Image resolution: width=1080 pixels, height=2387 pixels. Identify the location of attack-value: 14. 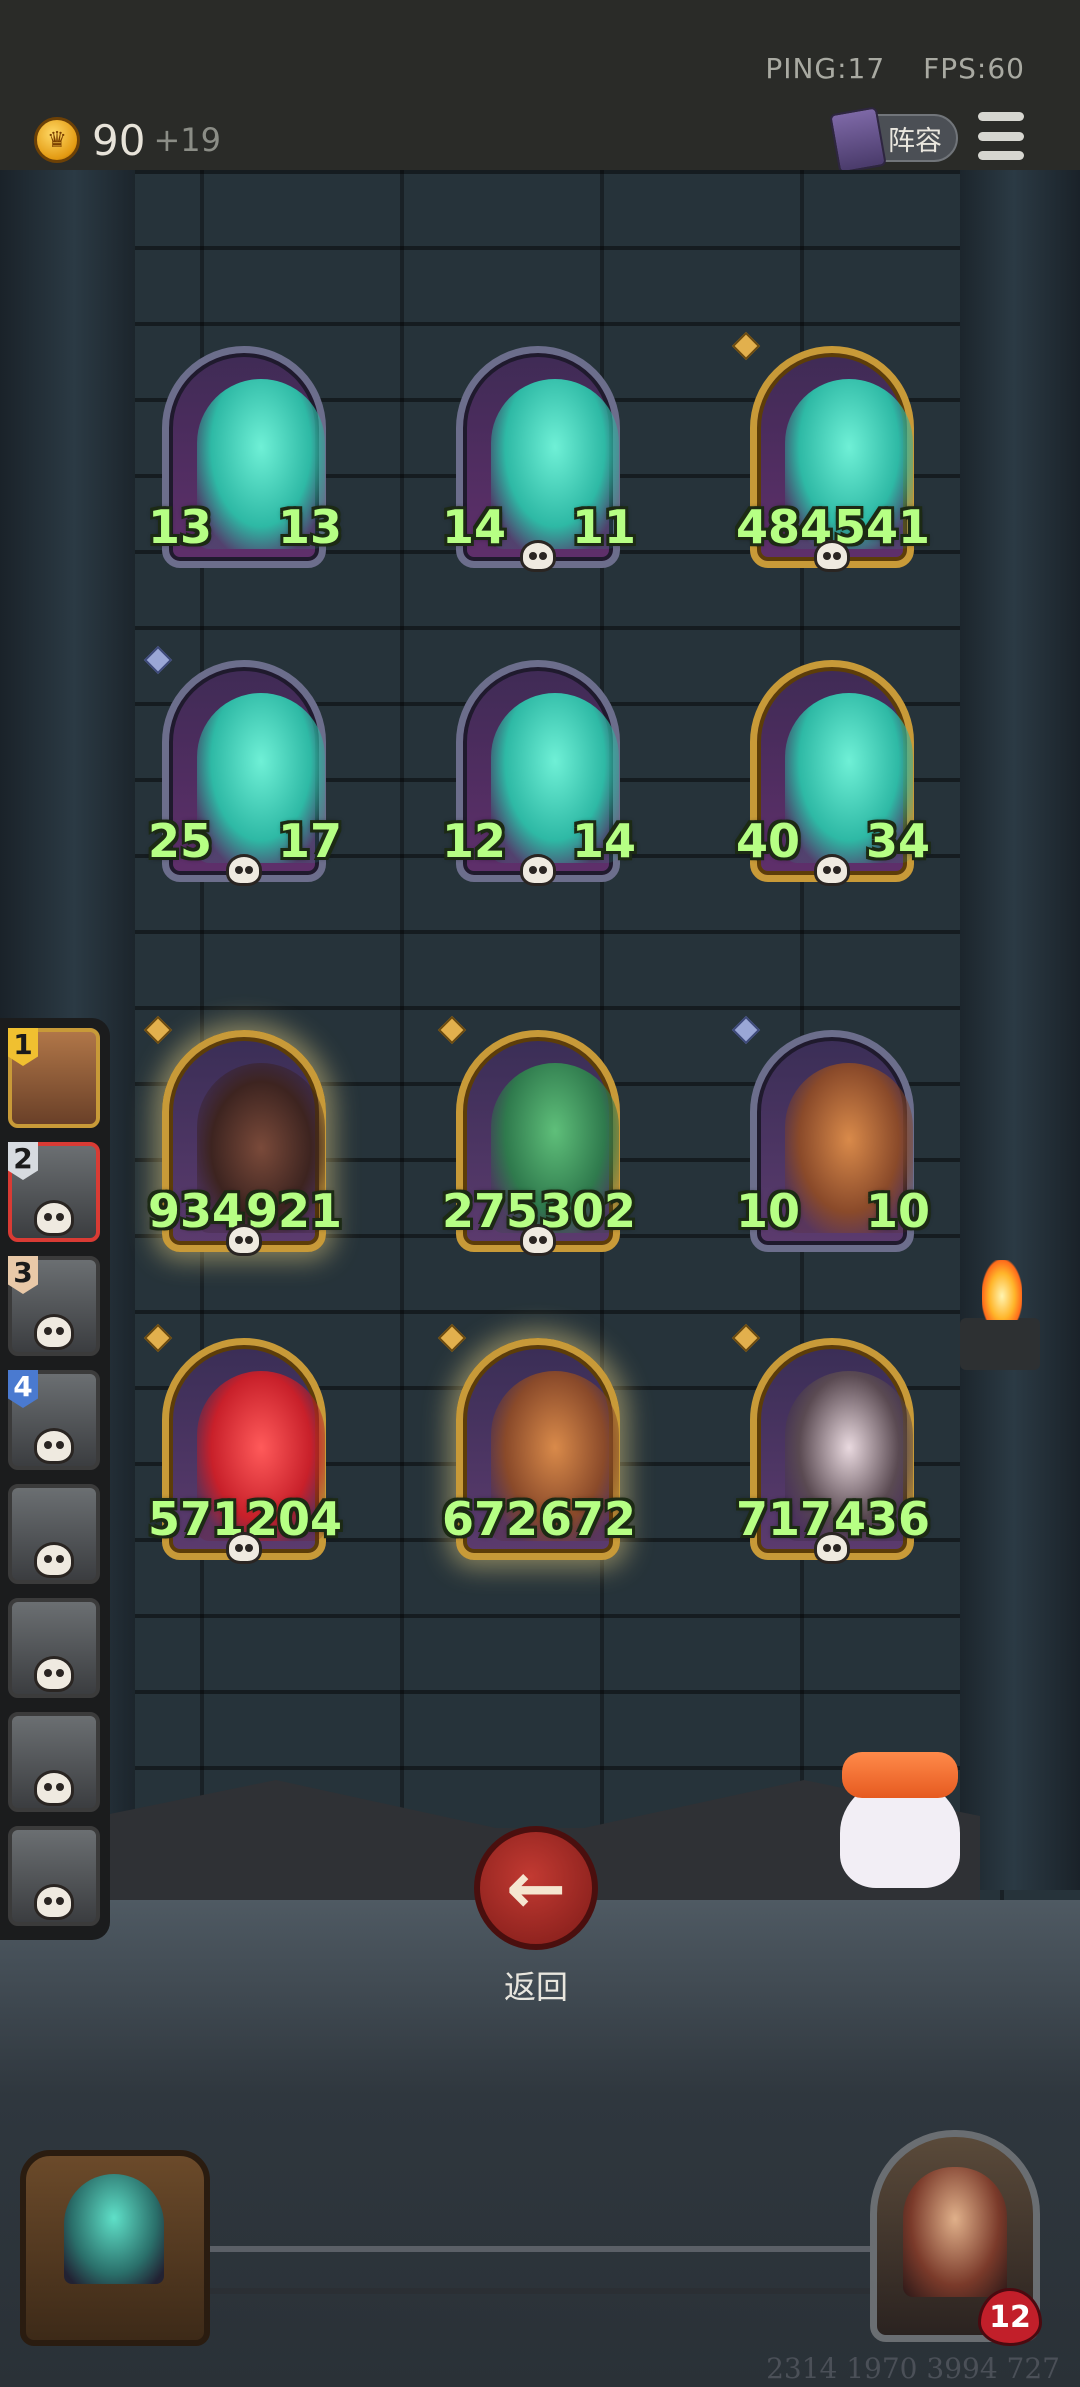
(474, 531).